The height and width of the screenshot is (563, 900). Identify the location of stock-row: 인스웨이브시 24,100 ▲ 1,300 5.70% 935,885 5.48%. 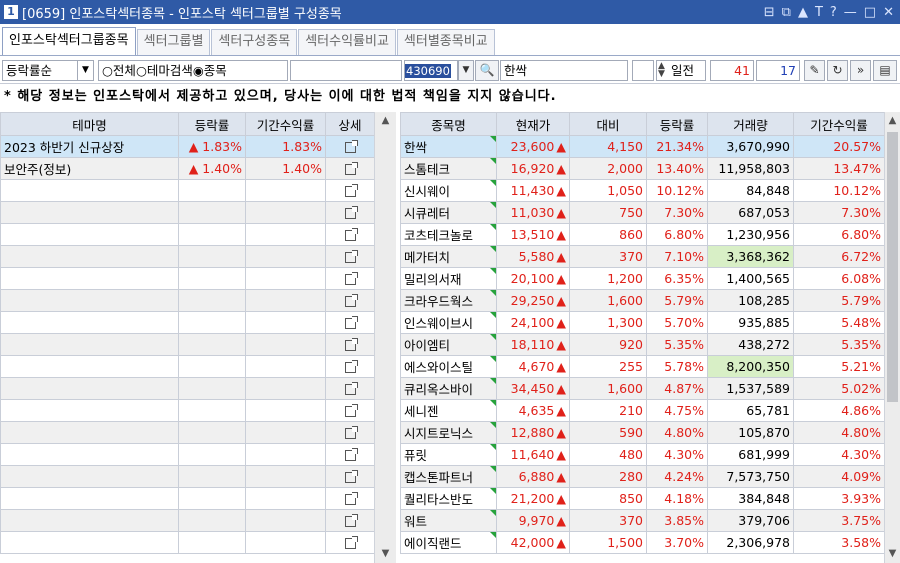
(642, 322).